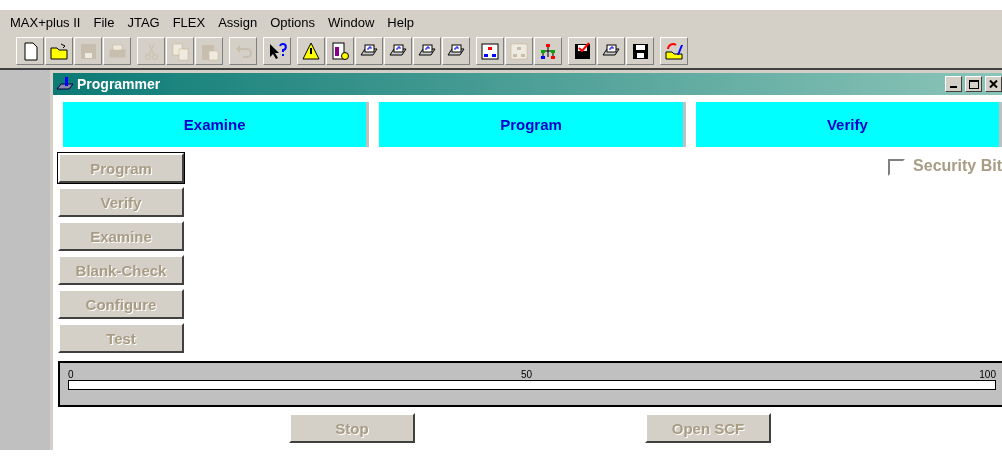 The height and width of the screenshot is (456, 1002). Describe the element at coordinates (238, 22) in the screenshot. I see `menu-item: Assign` at that location.